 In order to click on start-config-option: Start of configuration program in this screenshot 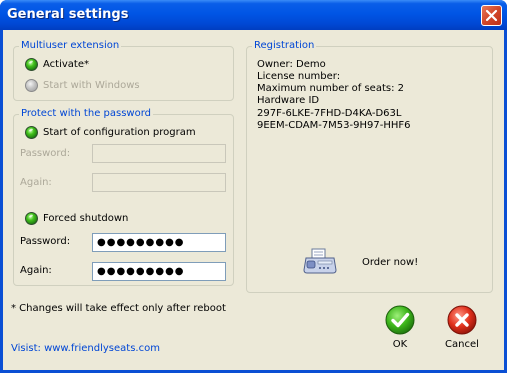, I will do `click(110, 132)`.